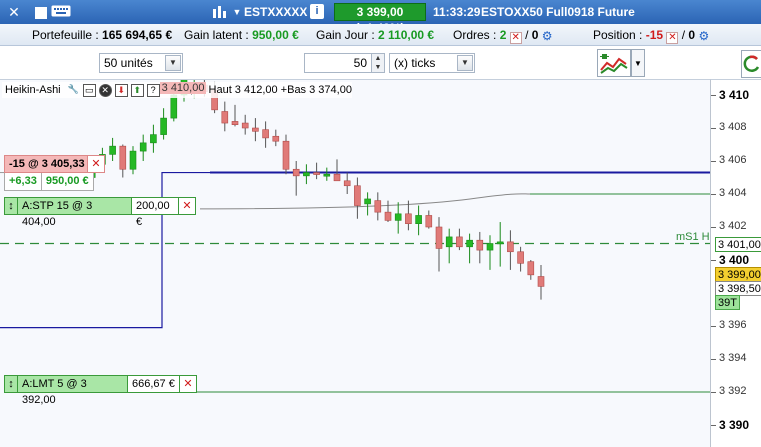 This screenshot has width=761, height=447. Describe the element at coordinates (65, 35) in the screenshot. I see `portfolio-label: Portefeuille :` at that location.